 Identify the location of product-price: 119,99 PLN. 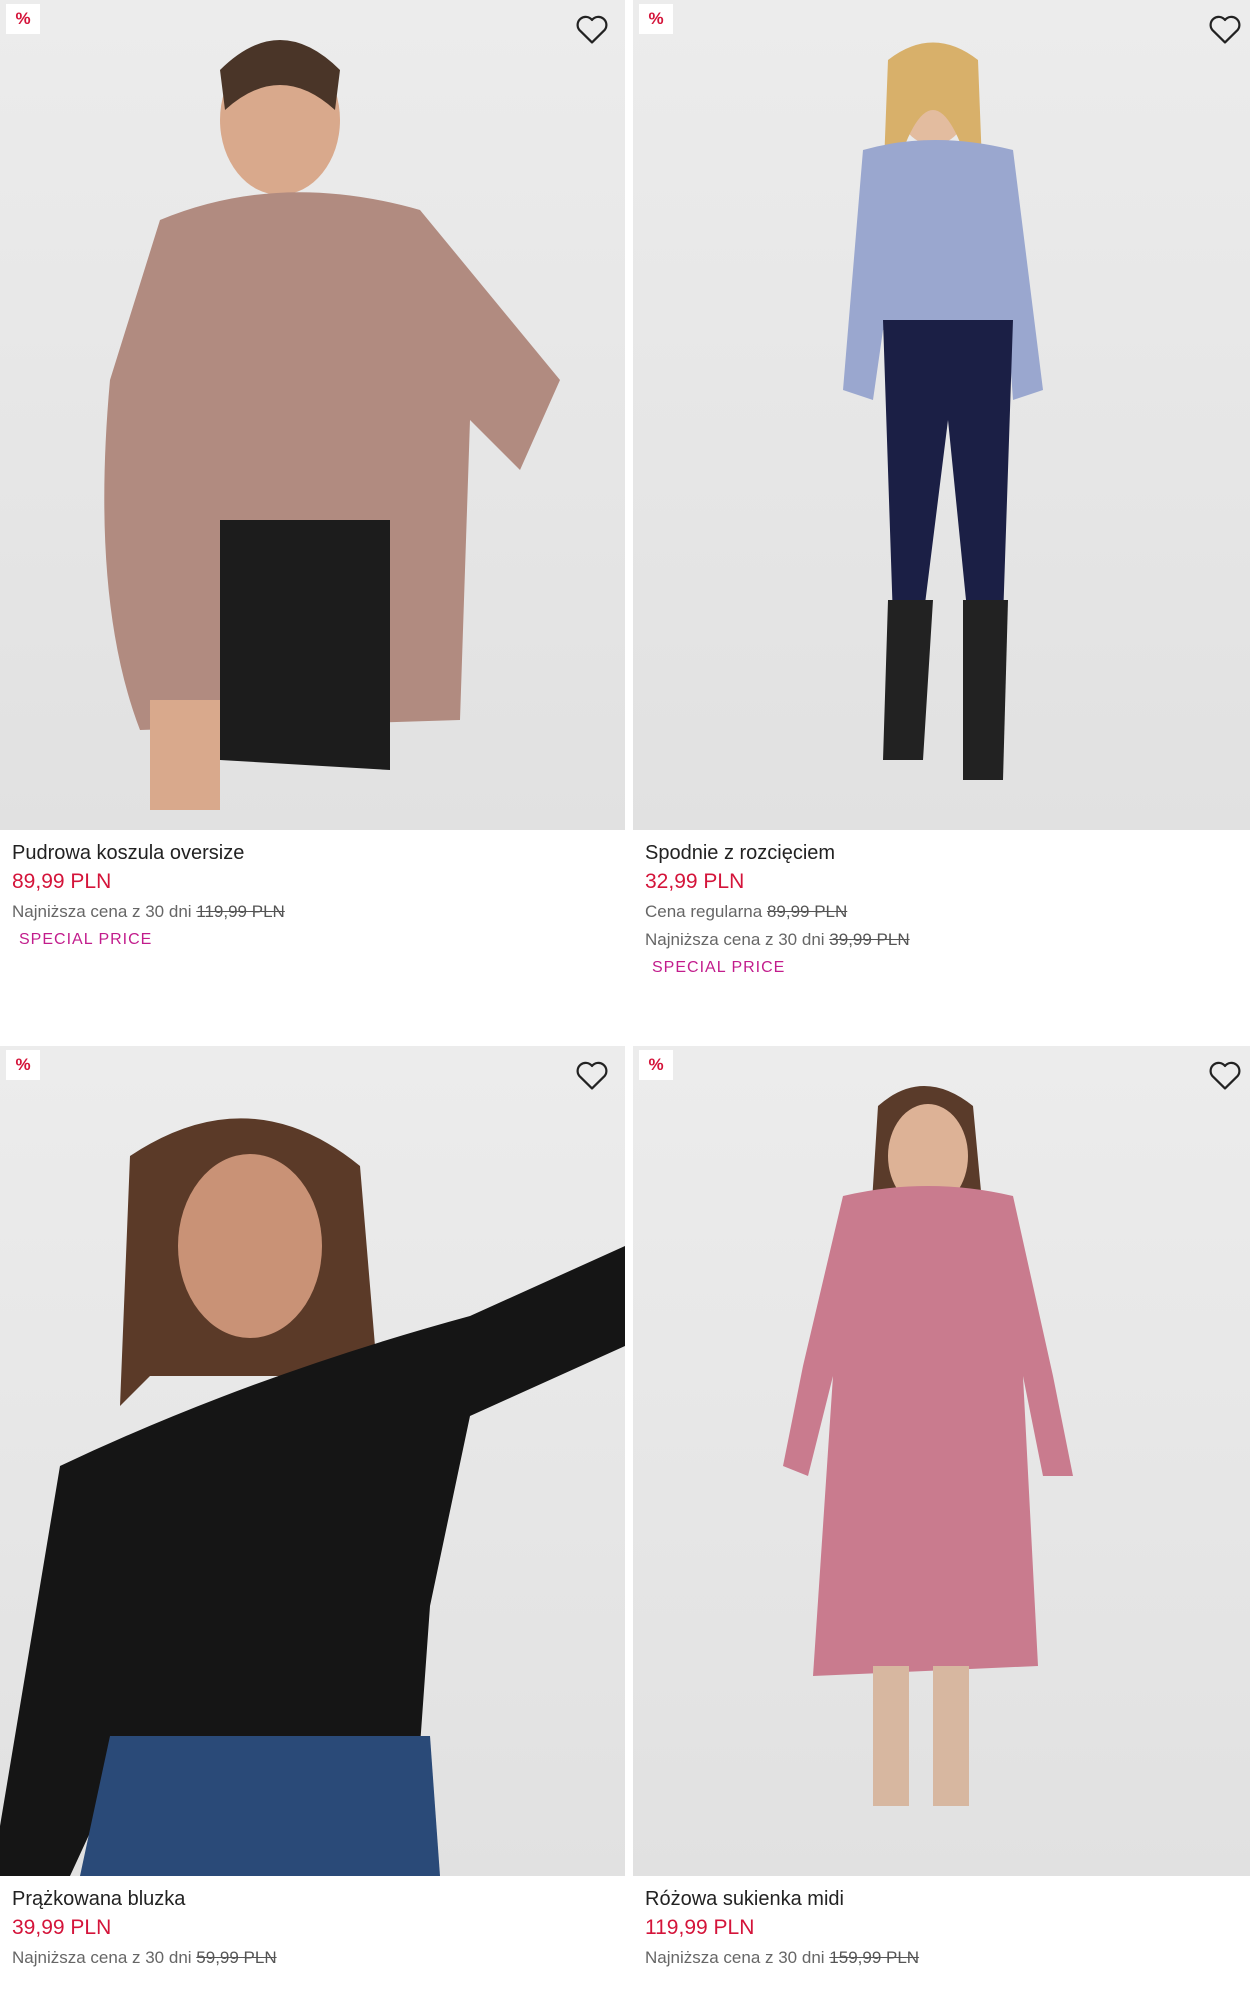
(700, 1927).